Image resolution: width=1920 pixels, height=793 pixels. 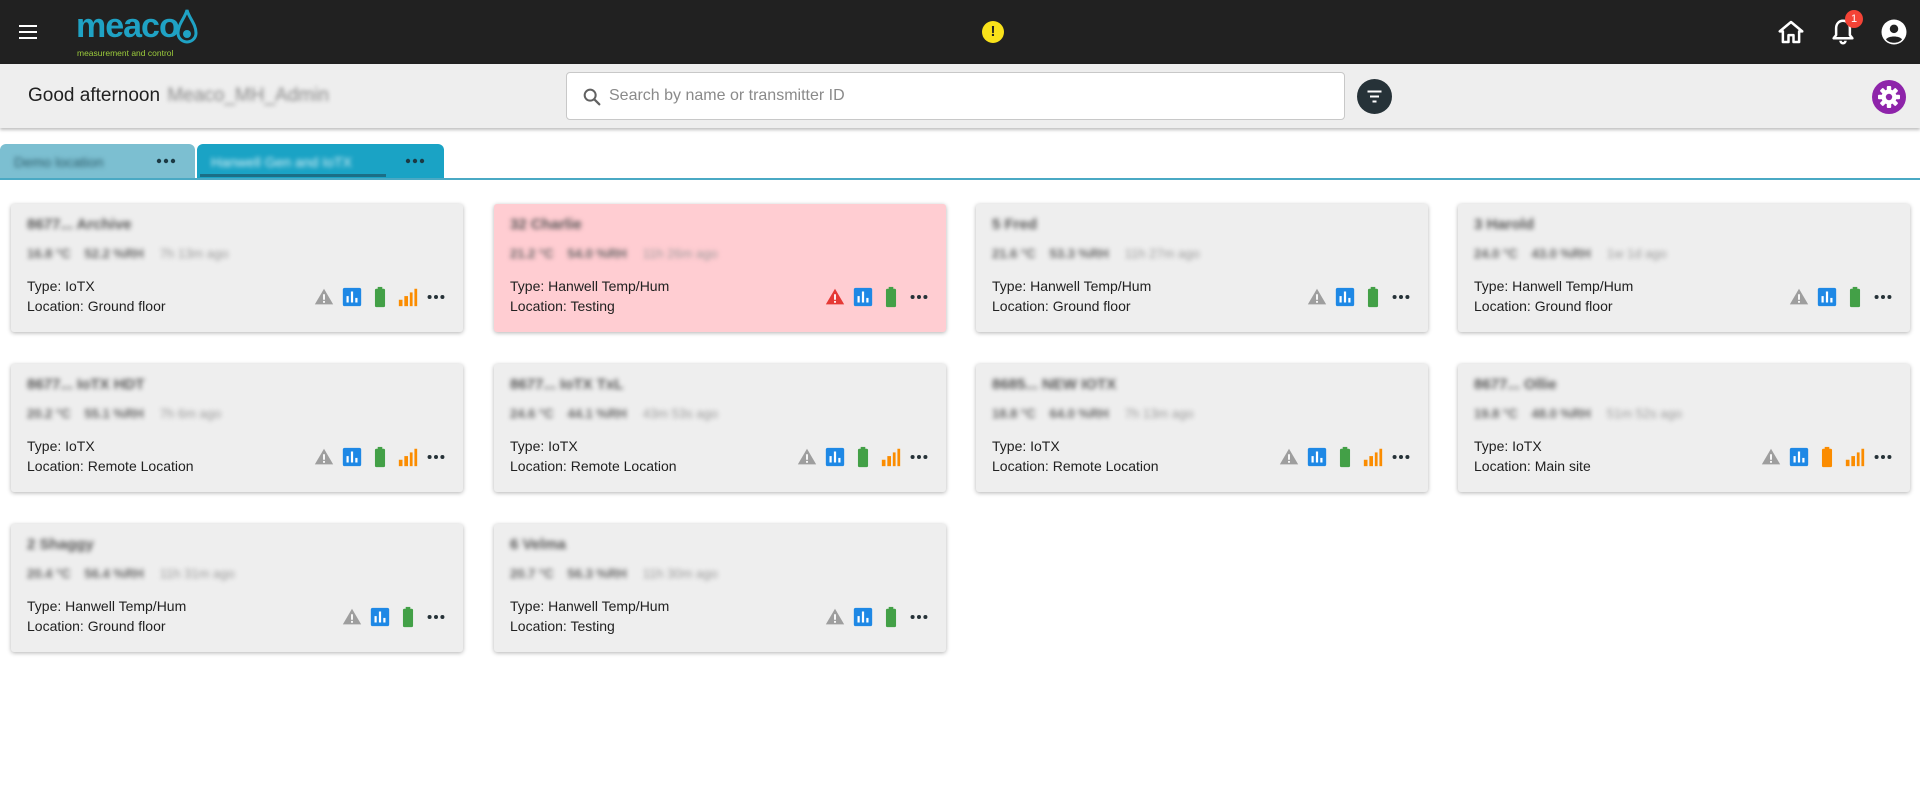 I want to click on settings-button, so click(x=1889, y=97).